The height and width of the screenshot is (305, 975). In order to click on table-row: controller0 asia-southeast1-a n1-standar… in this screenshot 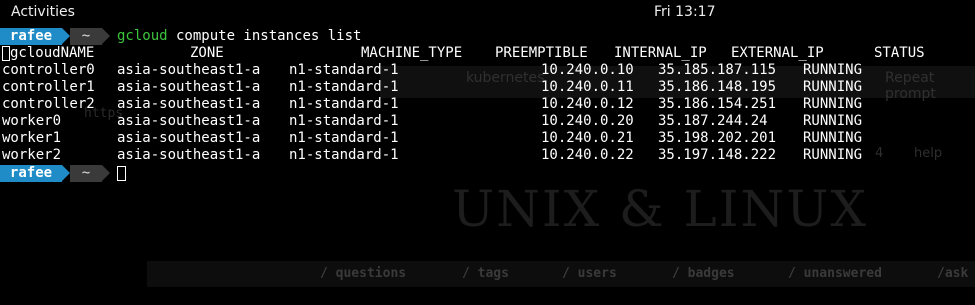, I will do `click(431, 70)`.